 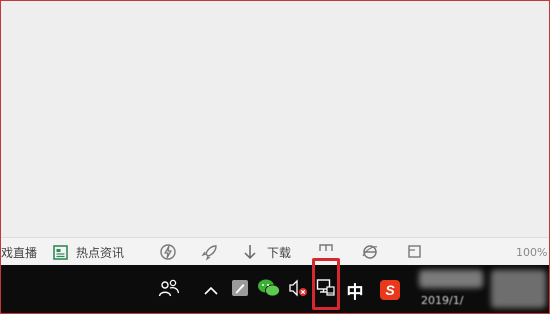 I want to click on people-button, so click(x=169, y=290).